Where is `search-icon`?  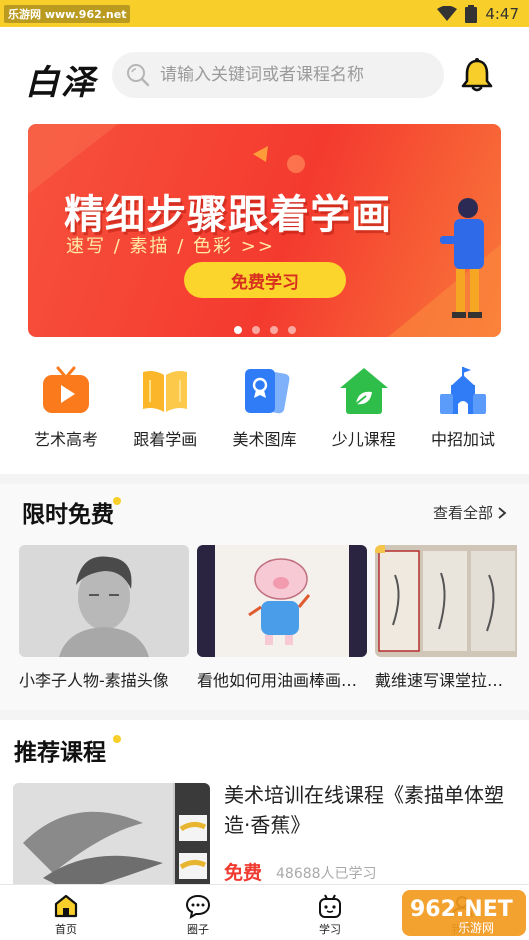
search-icon is located at coordinates (138, 75).